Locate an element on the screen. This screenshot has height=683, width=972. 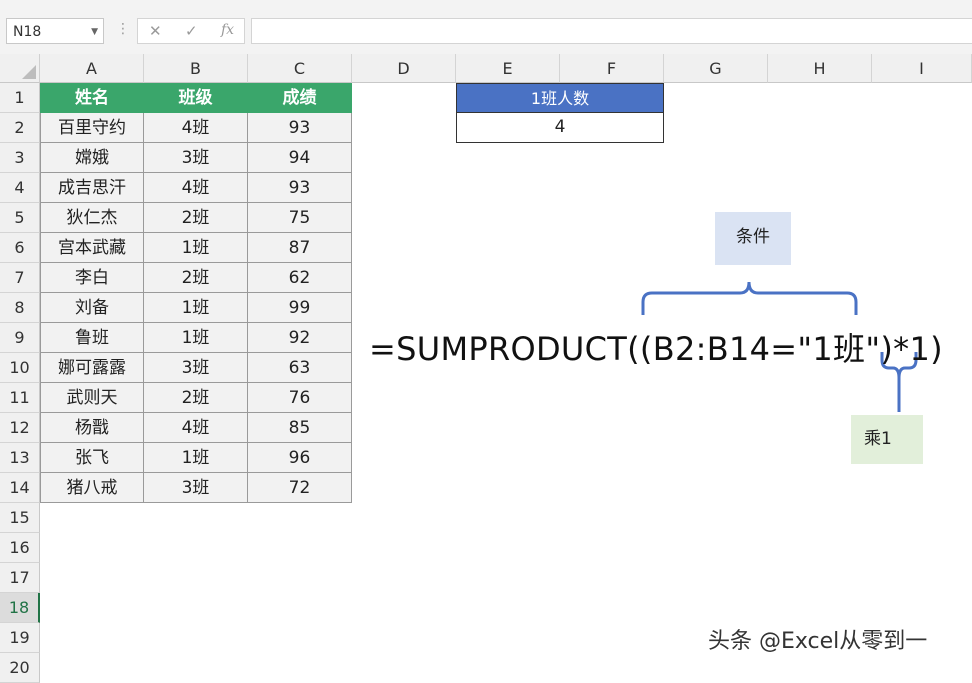
condition-brace is located at coordinates (749, 298).